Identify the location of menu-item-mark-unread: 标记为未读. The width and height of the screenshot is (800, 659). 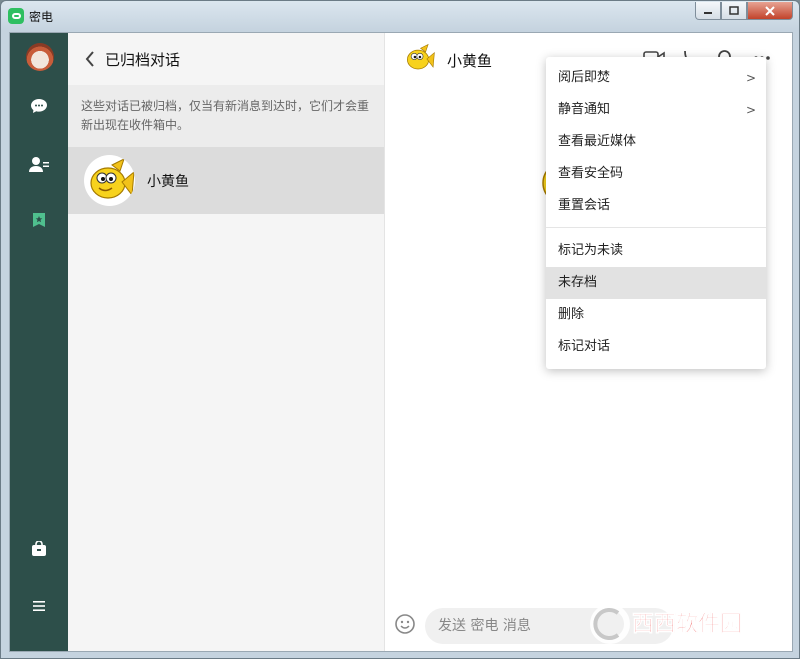
(656, 251).